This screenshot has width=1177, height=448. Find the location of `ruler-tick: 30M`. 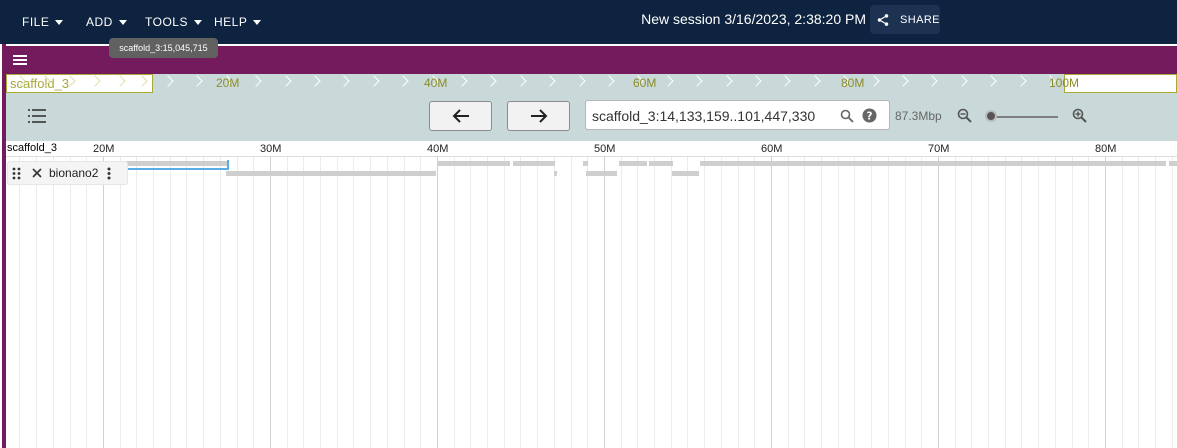

ruler-tick: 30M is located at coordinates (271, 149).